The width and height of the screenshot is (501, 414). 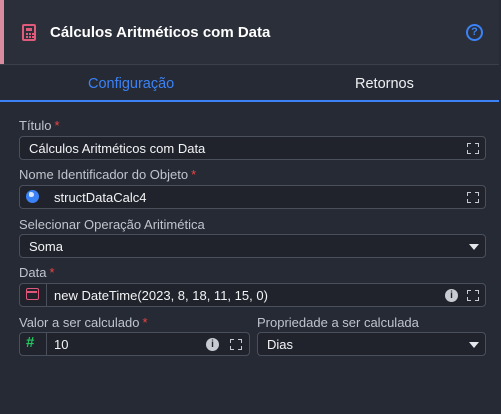 I want to click on nome-prefix, so click(x=33, y=197).